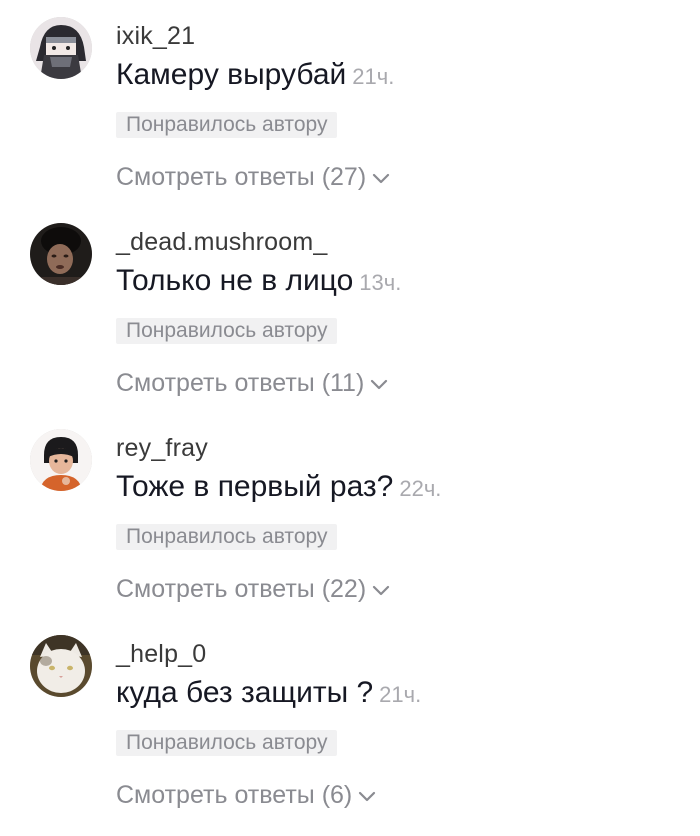  I want to click on comment-text: Тоже в первый раз?, so click(255, 486).